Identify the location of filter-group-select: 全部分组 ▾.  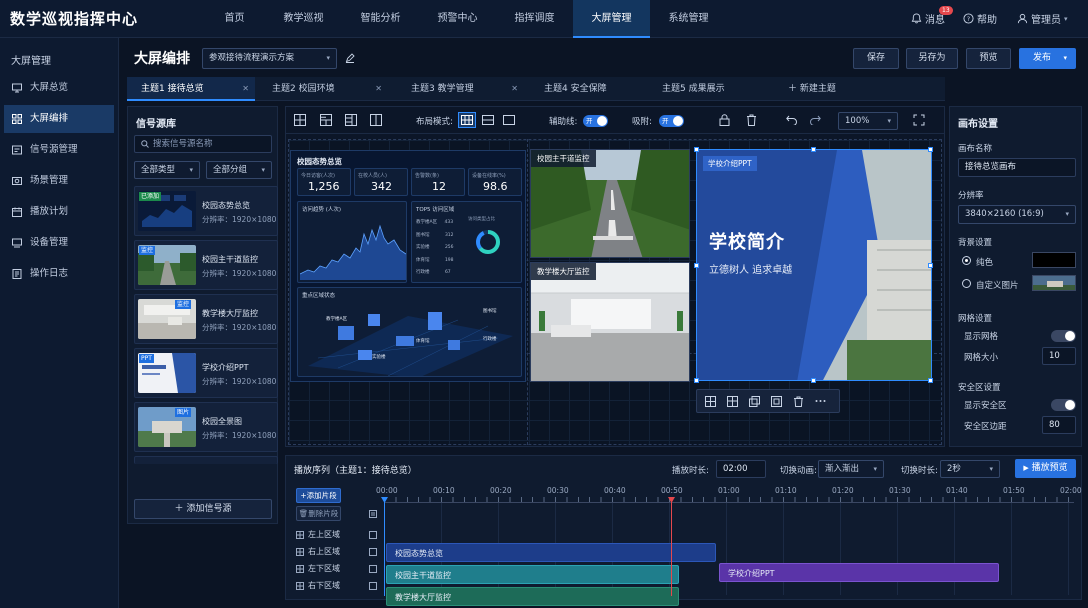
(239, 170).